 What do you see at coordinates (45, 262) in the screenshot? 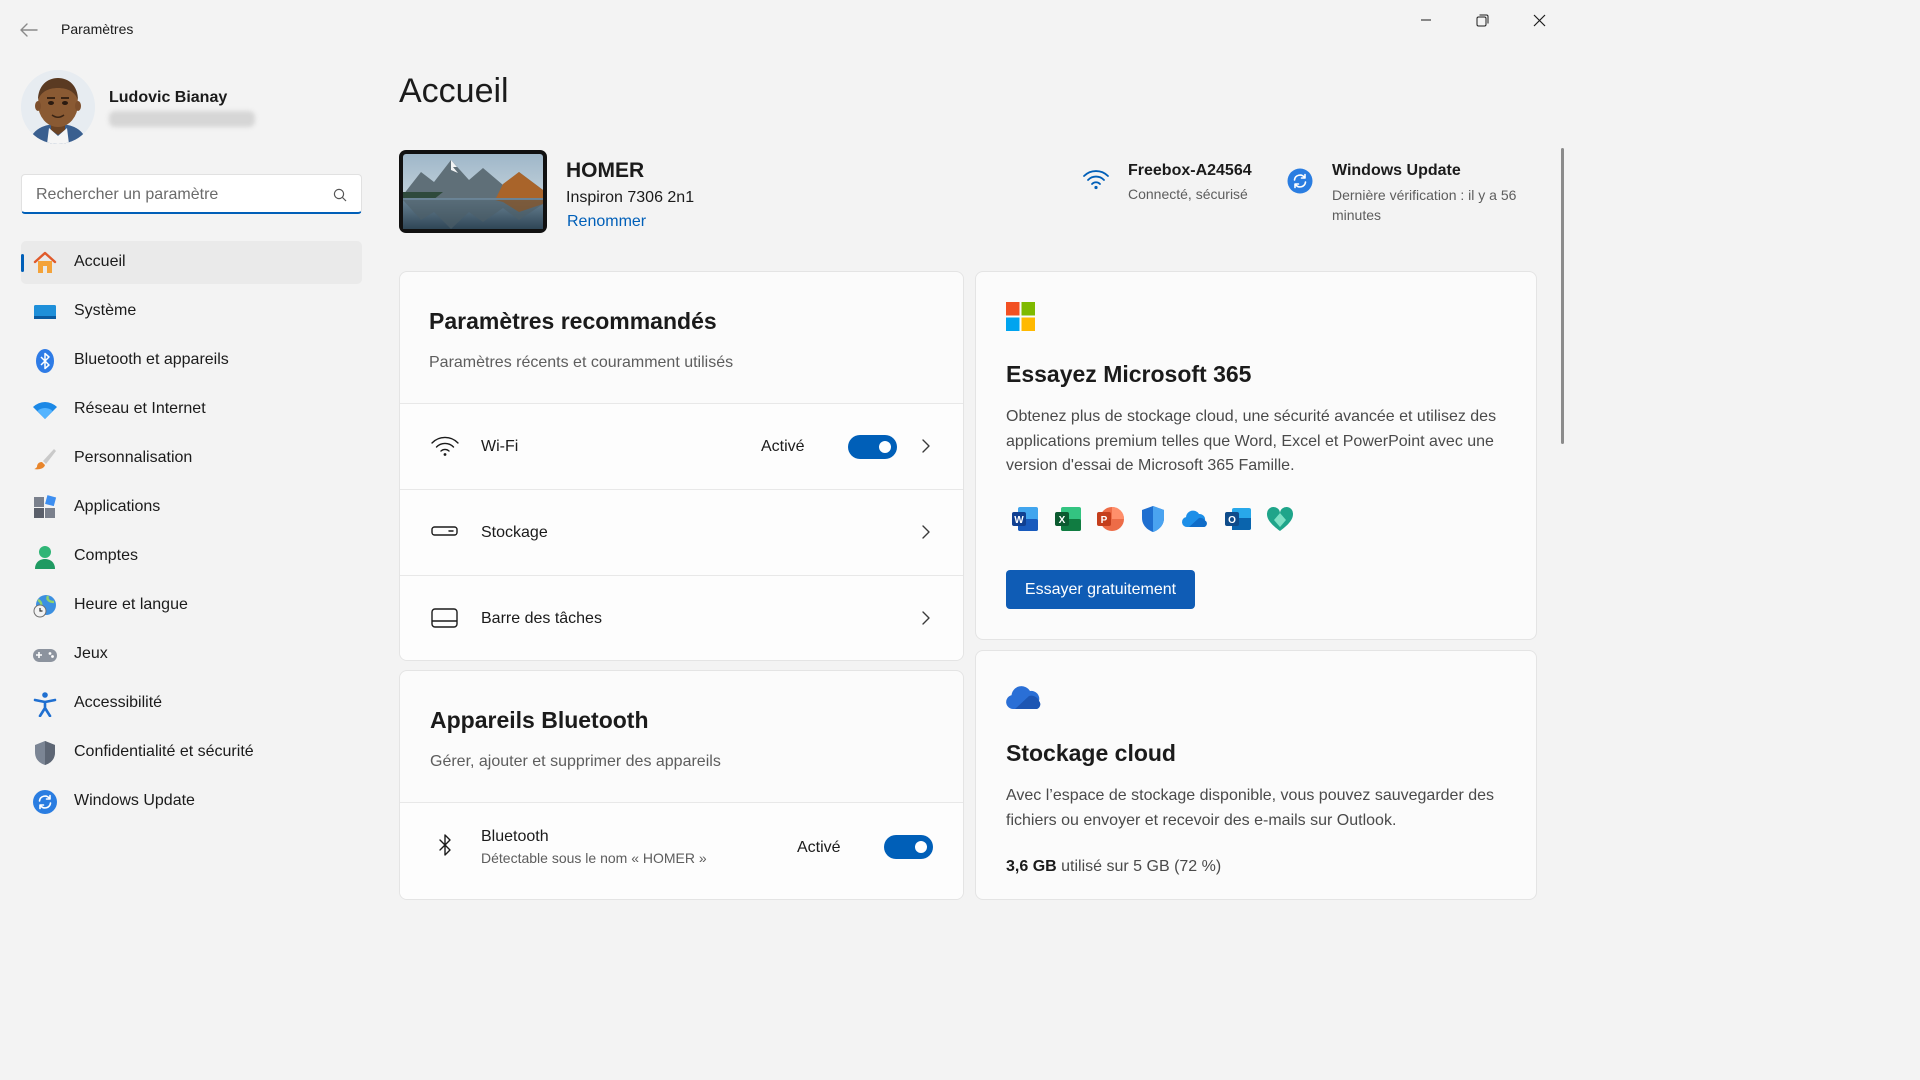
I see `home-icon` at bounding box center [45, 262].